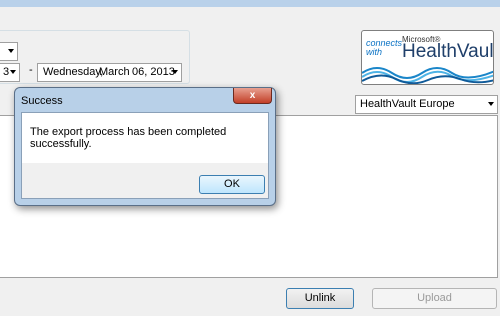 This screenshot has height=316, width=500. What do you see at coordinates (73, 72) in the screenshot?
I see `end-date-dayname: Wednesday,` at bounding box center [73, 72].